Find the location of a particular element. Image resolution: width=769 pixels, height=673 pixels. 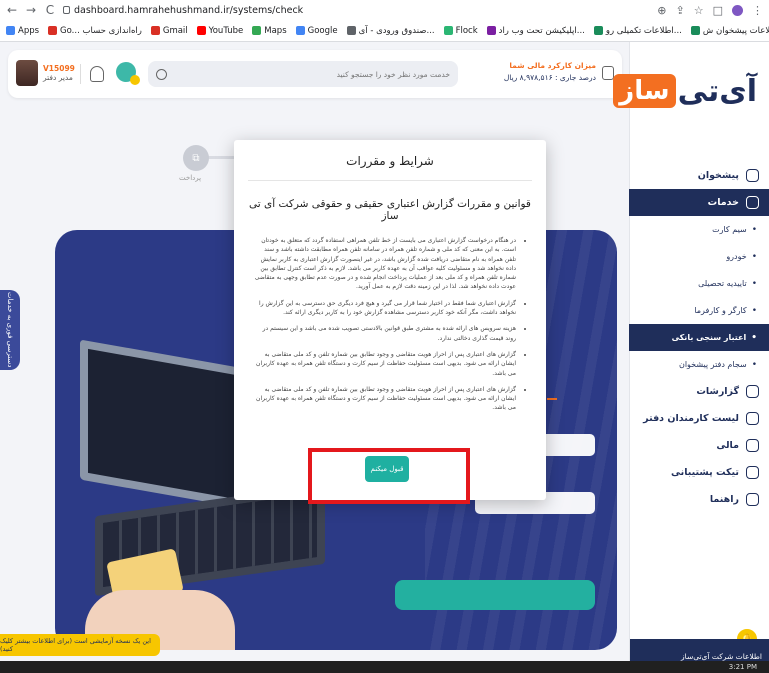

back-icon: ← is located at coordinates (12, 10).